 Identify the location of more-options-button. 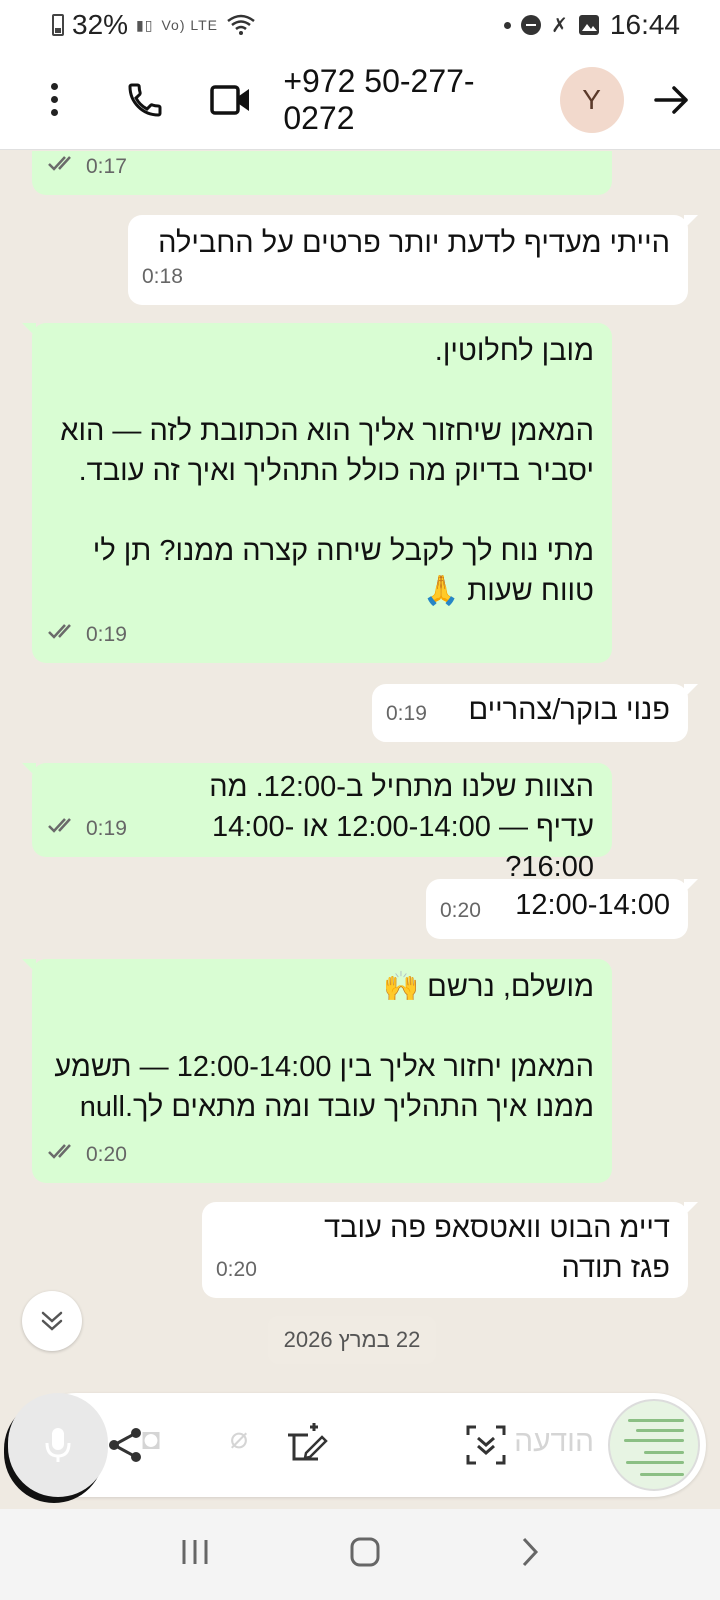
(54, 100).